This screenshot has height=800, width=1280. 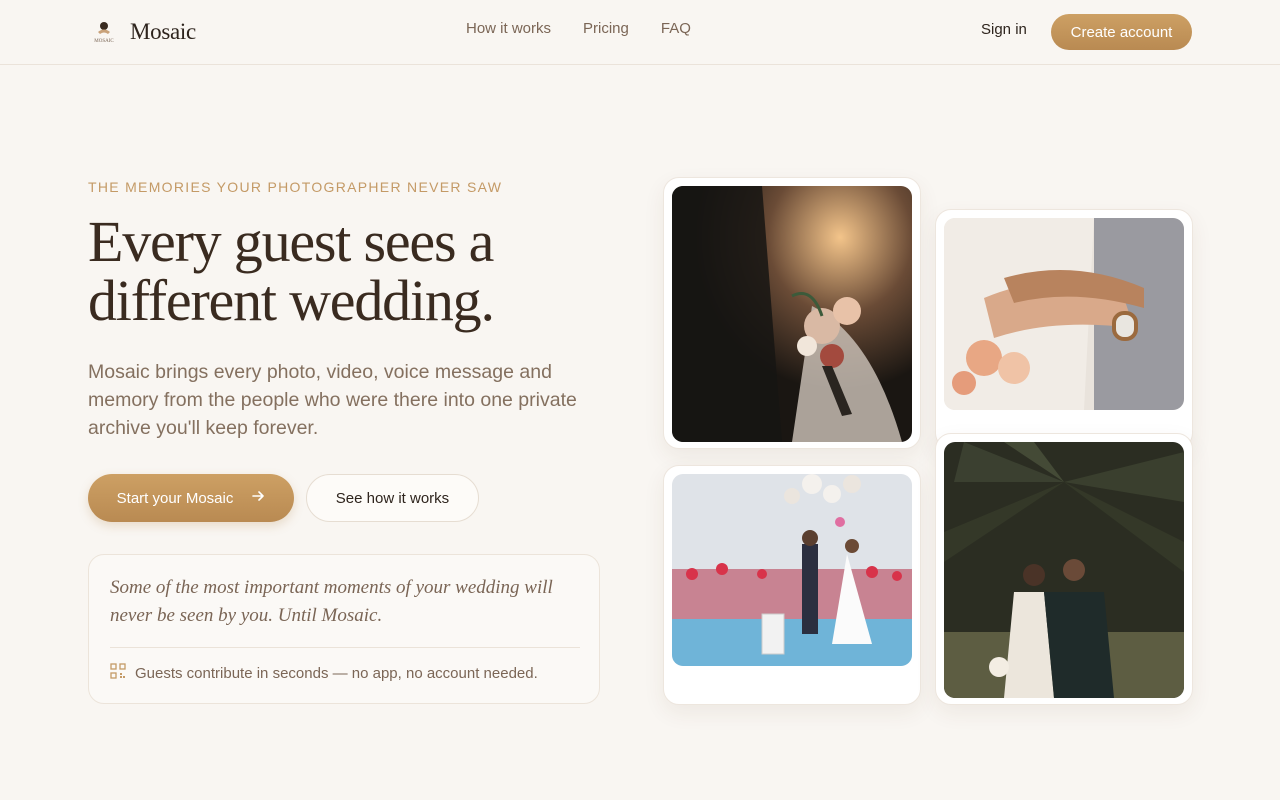 What do you see at coordinates (578, 28) in the screenshot?
I see `main-nav: How it works Pricing FAQ` at bounding box center [578, 28].